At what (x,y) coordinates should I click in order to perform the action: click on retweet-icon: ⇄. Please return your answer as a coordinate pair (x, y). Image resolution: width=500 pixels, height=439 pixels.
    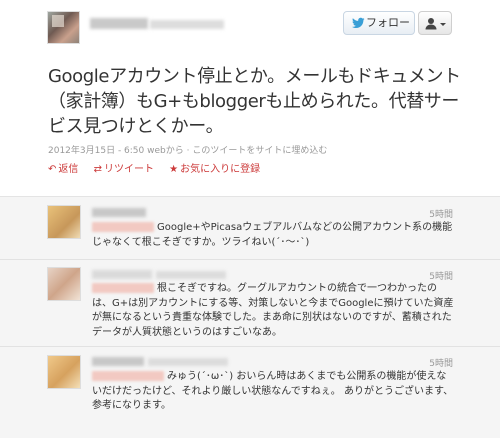
    Looking at the image, I should click on (97, 169).